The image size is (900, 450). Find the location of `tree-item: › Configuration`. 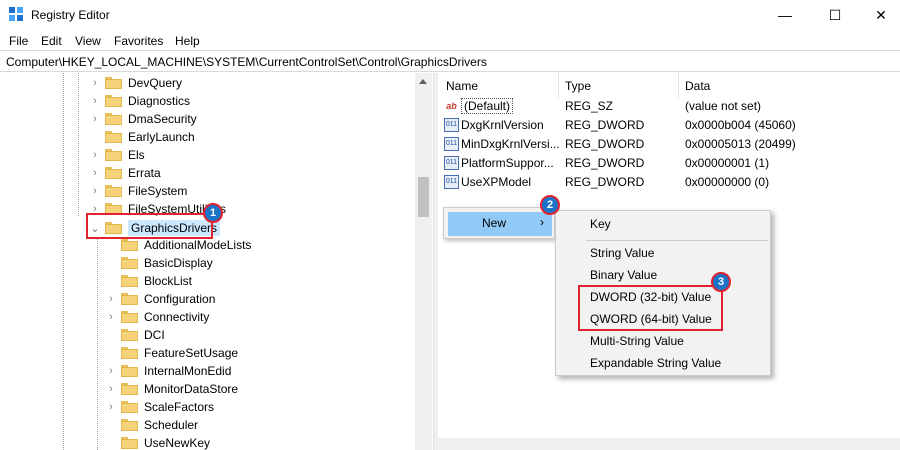

tree-item: › Configuration is located at coordinates (159, 299).